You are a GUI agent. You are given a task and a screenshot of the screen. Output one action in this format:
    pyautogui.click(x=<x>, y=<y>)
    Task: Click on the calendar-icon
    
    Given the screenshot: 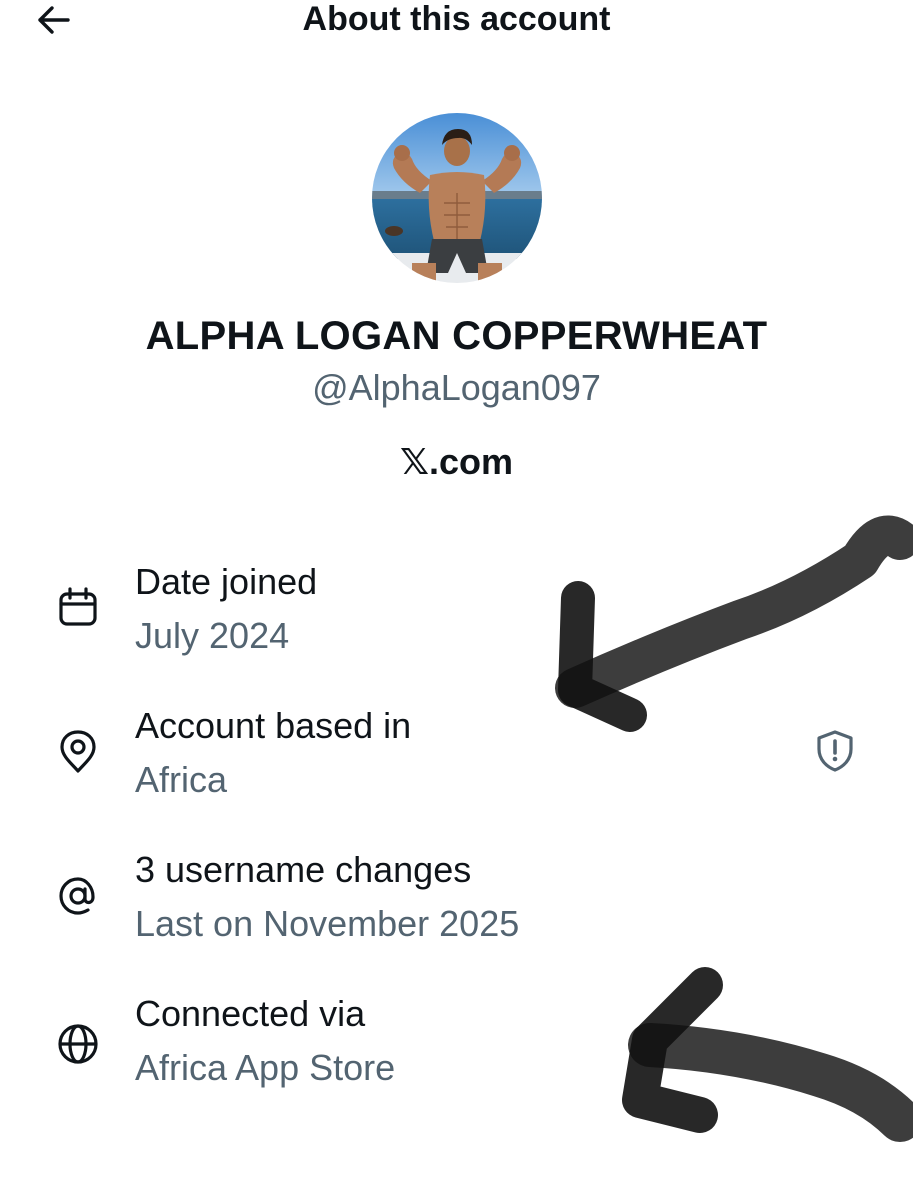 What is the action you would take?
    pyautogui.click(x=78, y=608)
    